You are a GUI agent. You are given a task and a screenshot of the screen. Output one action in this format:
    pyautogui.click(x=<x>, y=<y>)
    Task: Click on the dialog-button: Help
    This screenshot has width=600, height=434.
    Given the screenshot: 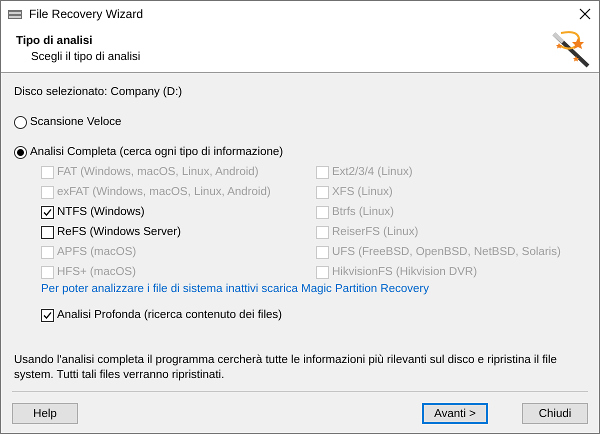 What is the action you would take?
    pyautogui.click(x=45, y=413)
    